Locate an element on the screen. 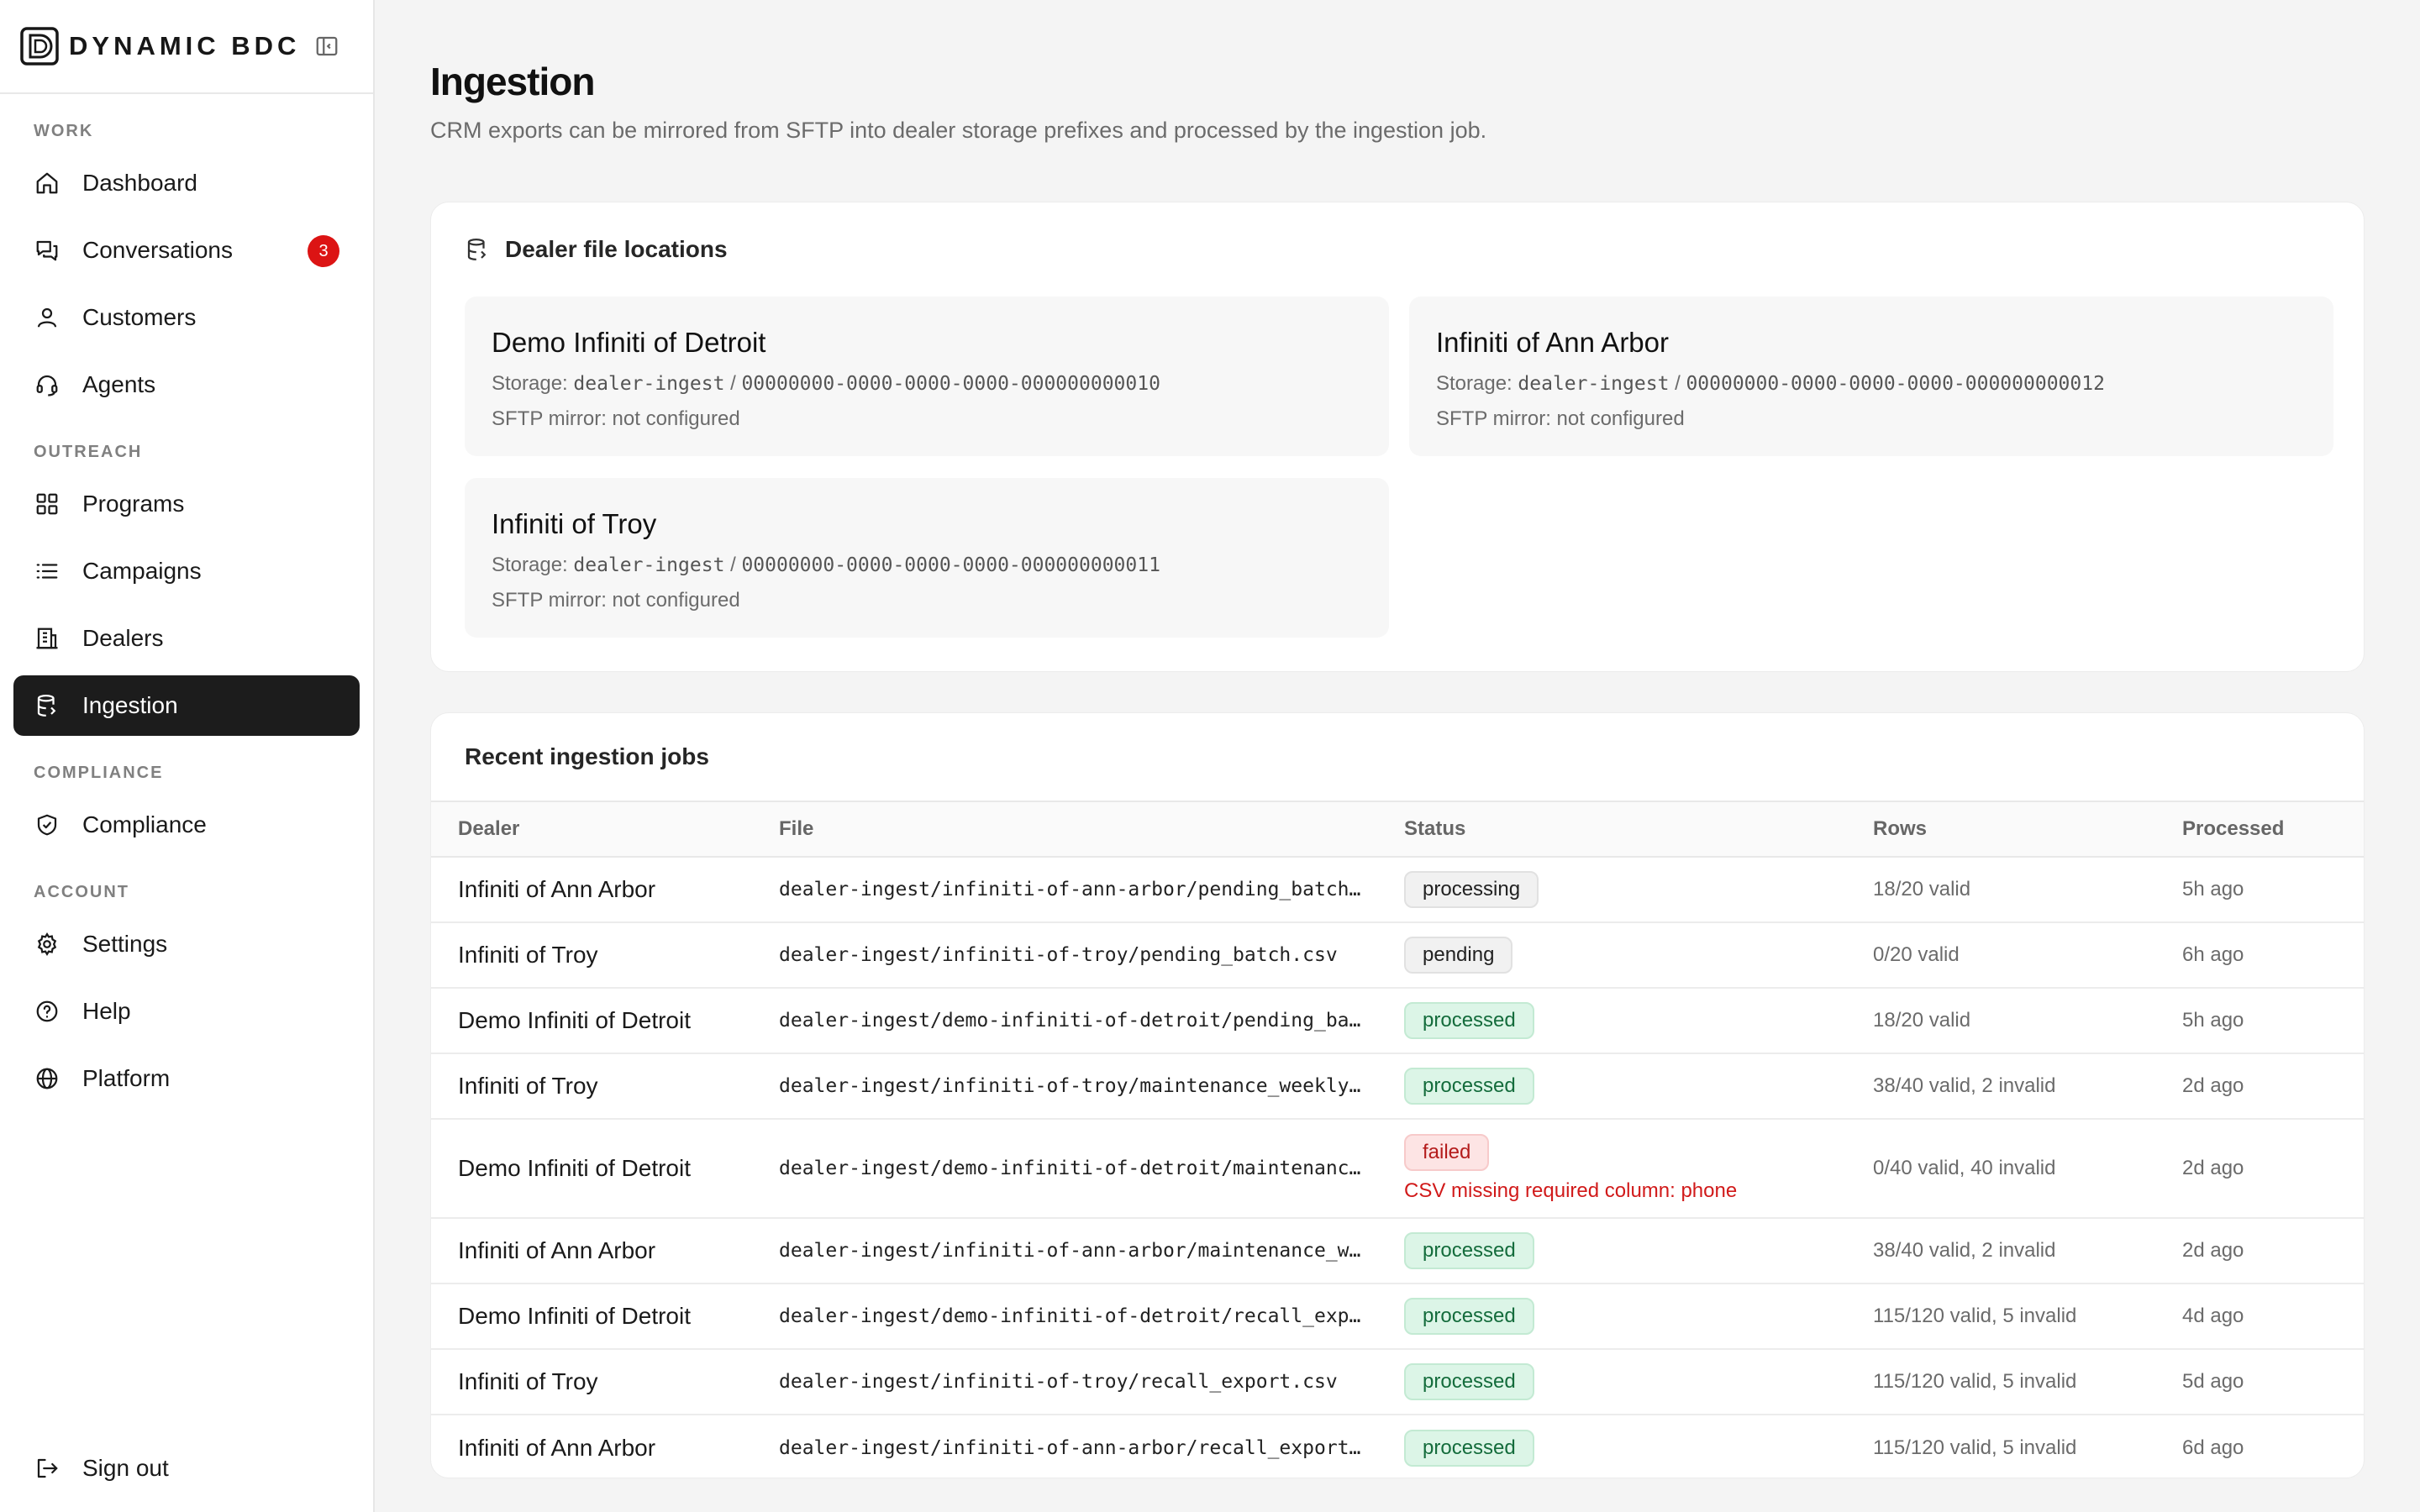  brand-header: DYNAMIC BDC is located at coordinates (187, 47).